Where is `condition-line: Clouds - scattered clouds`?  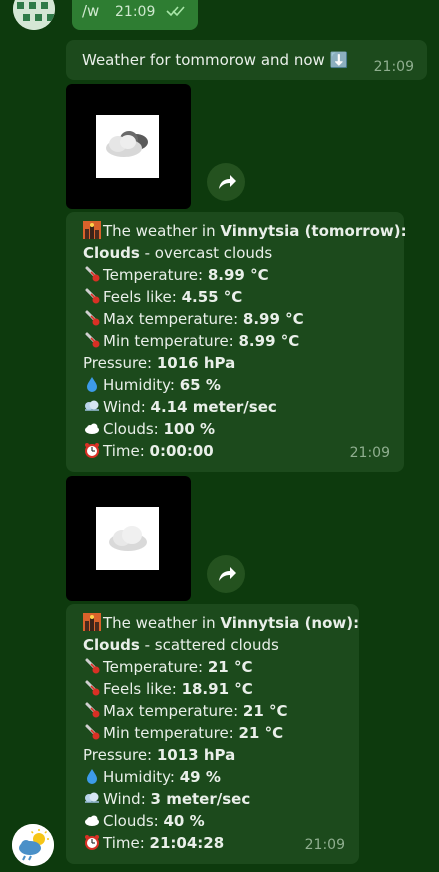 condition-line: Clouds - scattered clouds is located at coordinates (221, 645).